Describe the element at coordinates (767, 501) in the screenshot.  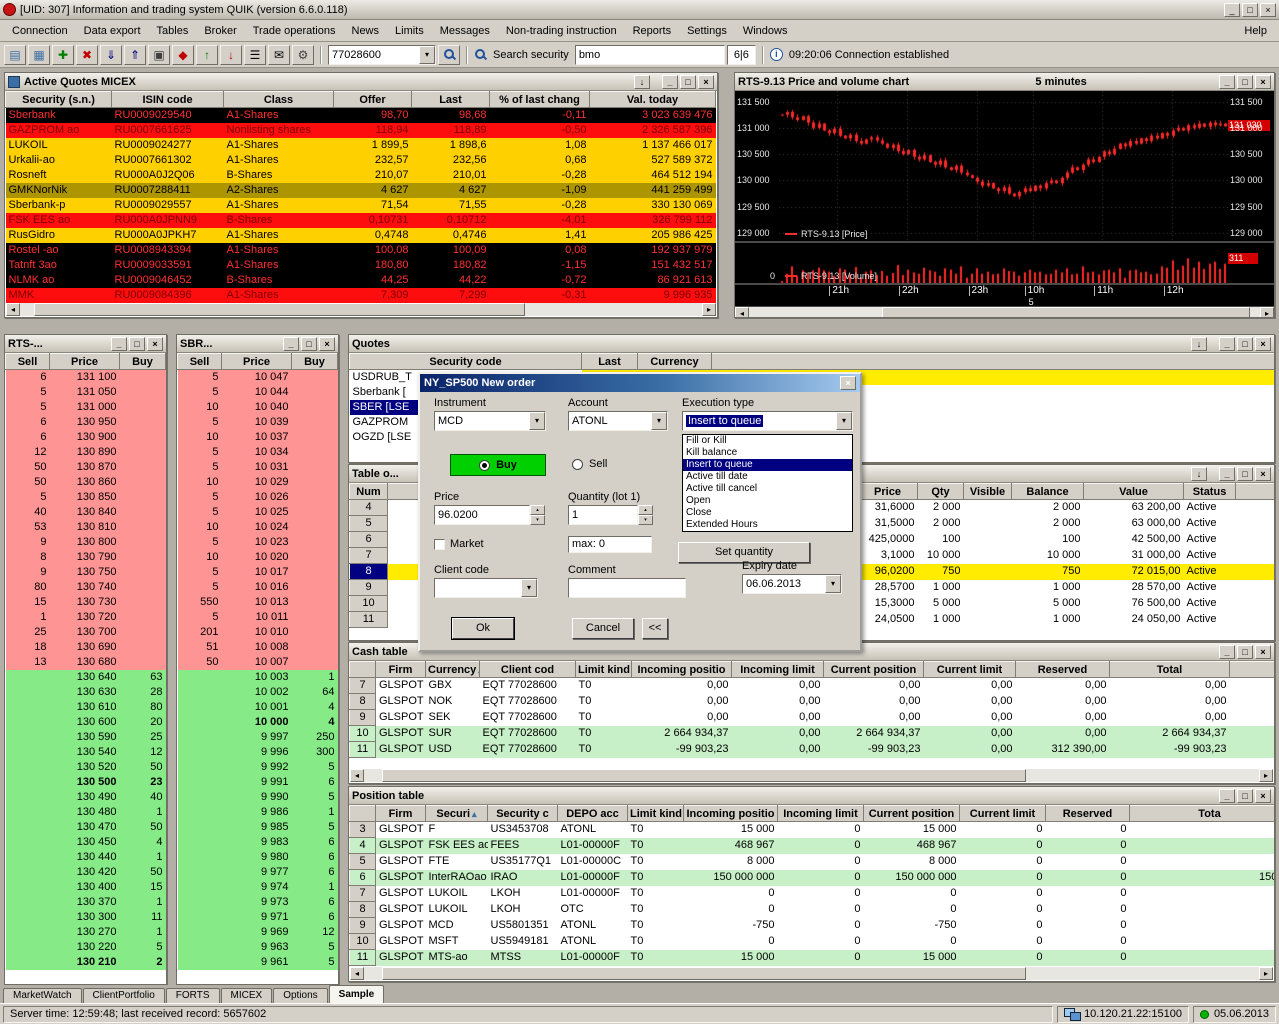
I see `execution-type-option: Open` at that location.